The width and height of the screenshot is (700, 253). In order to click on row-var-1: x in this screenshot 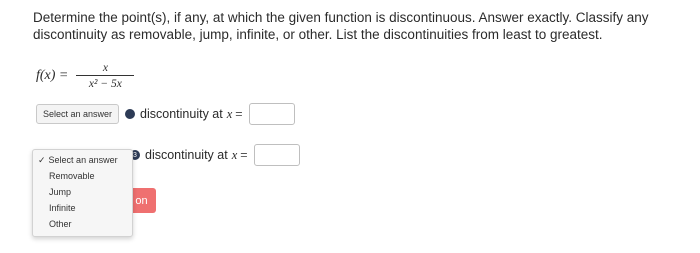, I will do `click(229, 113)`.